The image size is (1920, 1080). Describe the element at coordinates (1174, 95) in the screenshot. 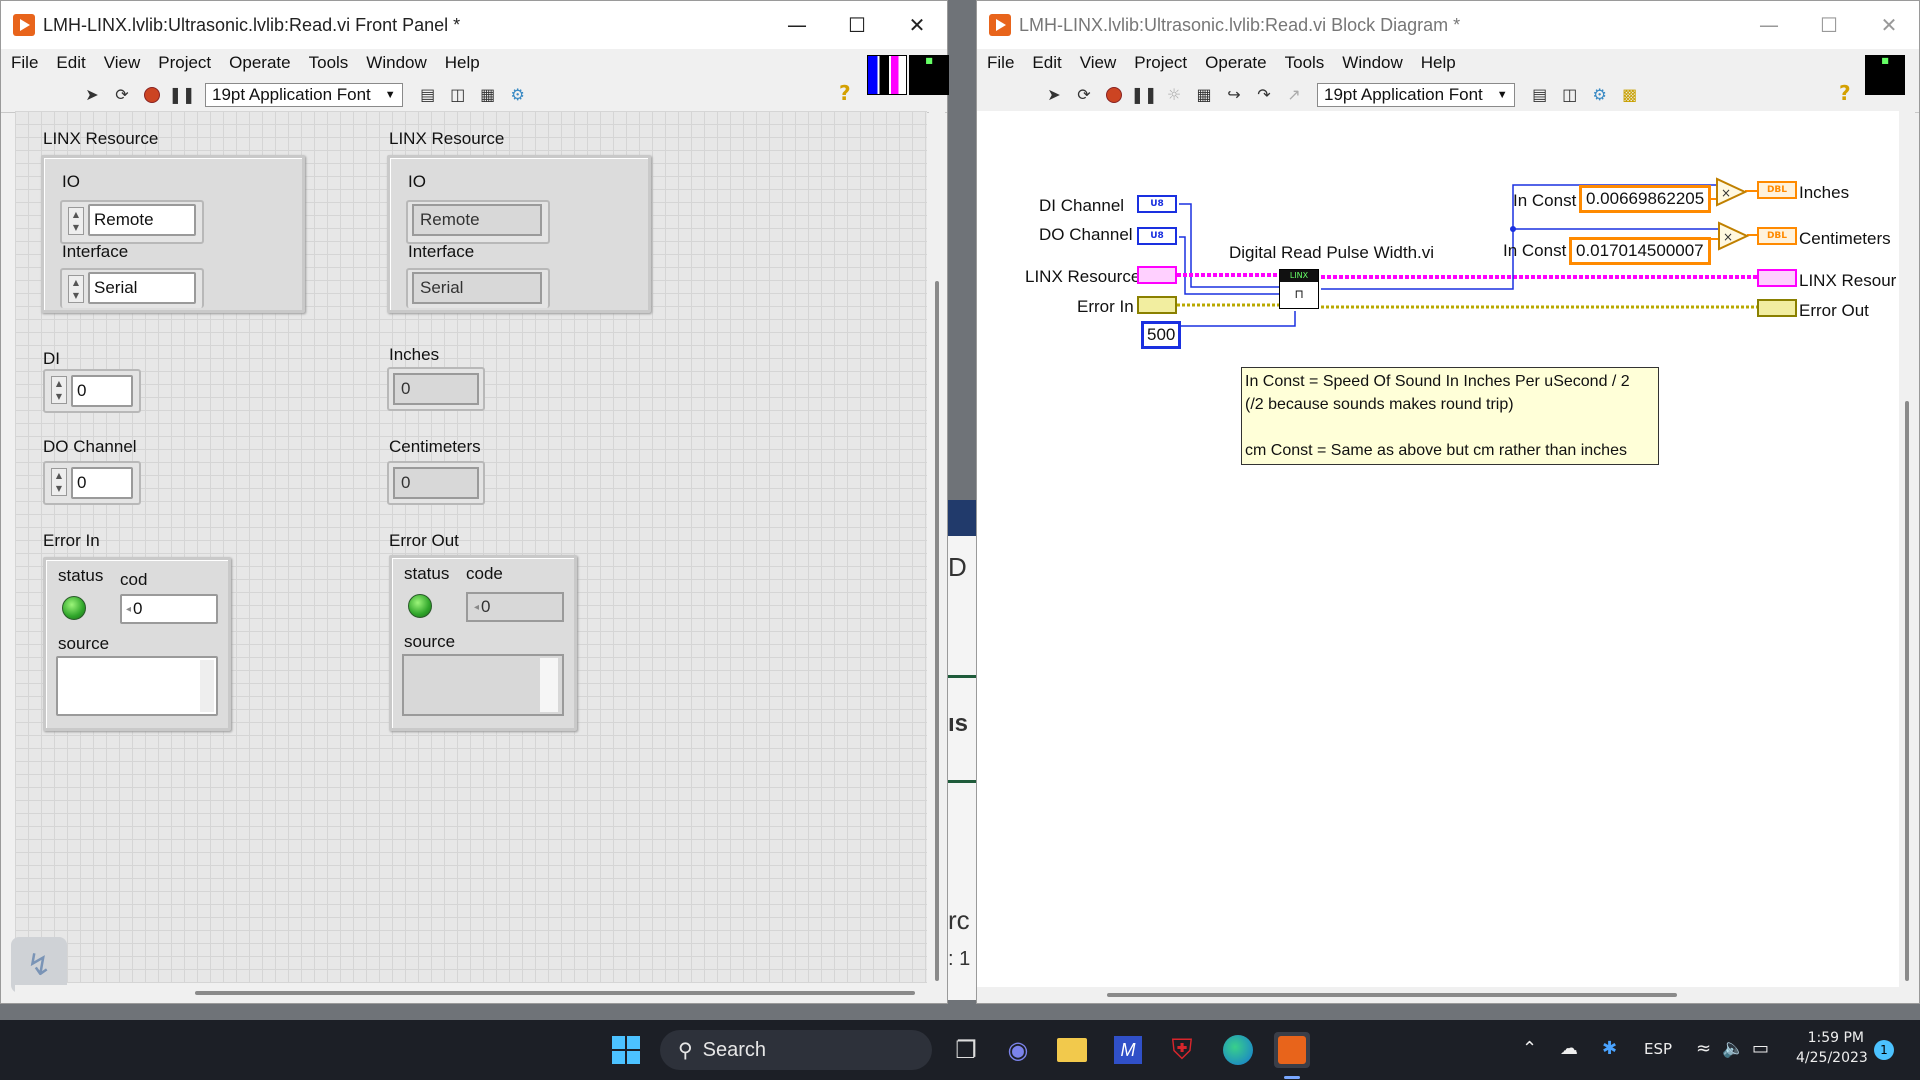

I see `highlight-execution-icon: ☼` at that location.